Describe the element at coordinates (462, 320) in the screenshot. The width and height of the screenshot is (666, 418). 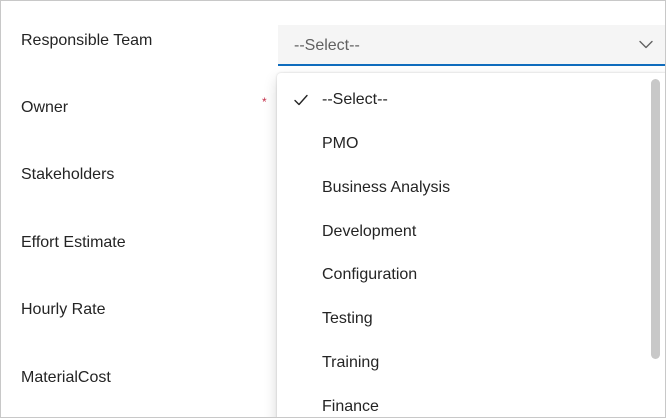
I see `option-testing: Testing` at that location.